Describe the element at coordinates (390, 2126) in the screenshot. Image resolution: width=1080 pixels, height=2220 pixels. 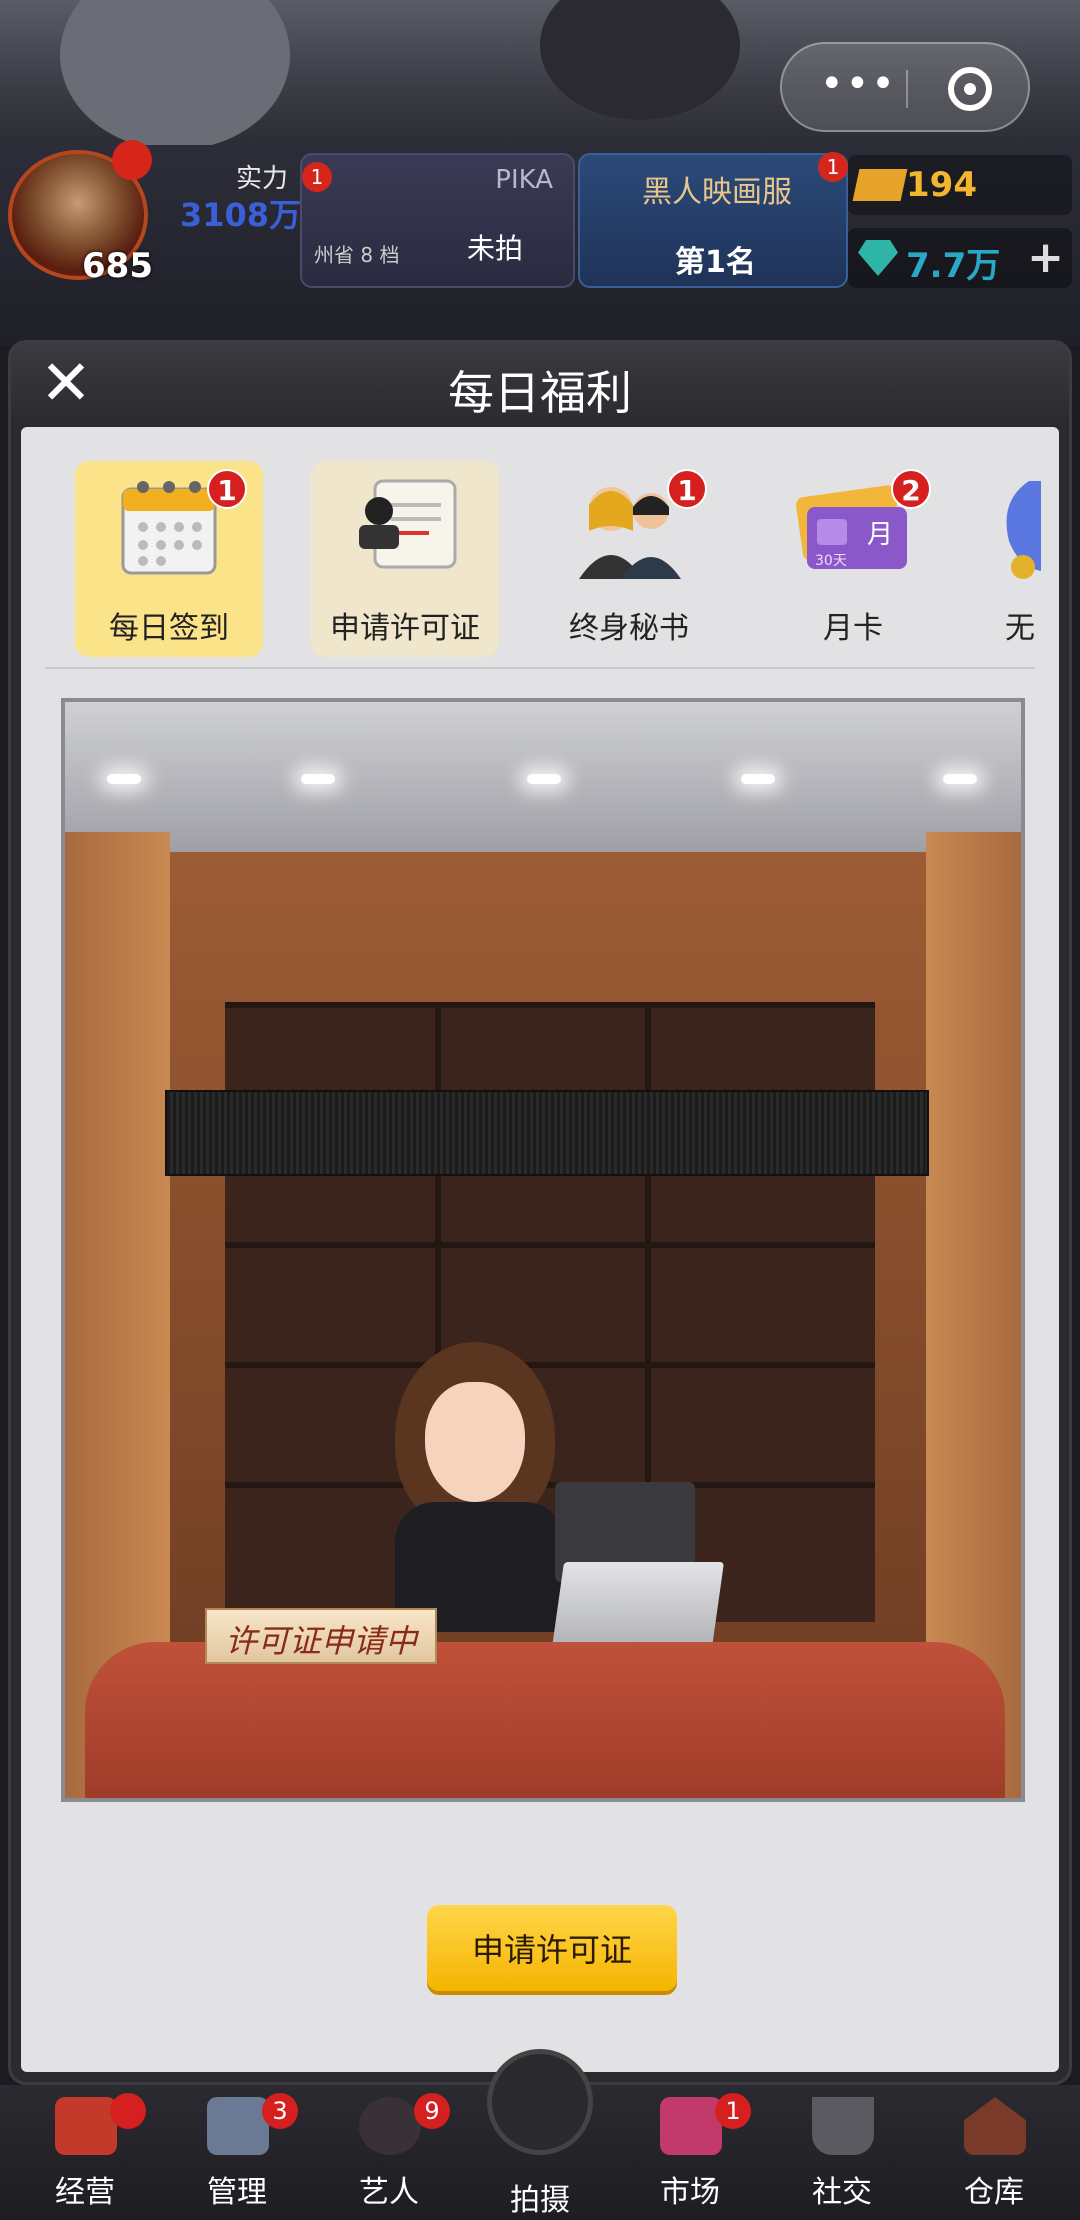
I see `artist-icon` at that location.